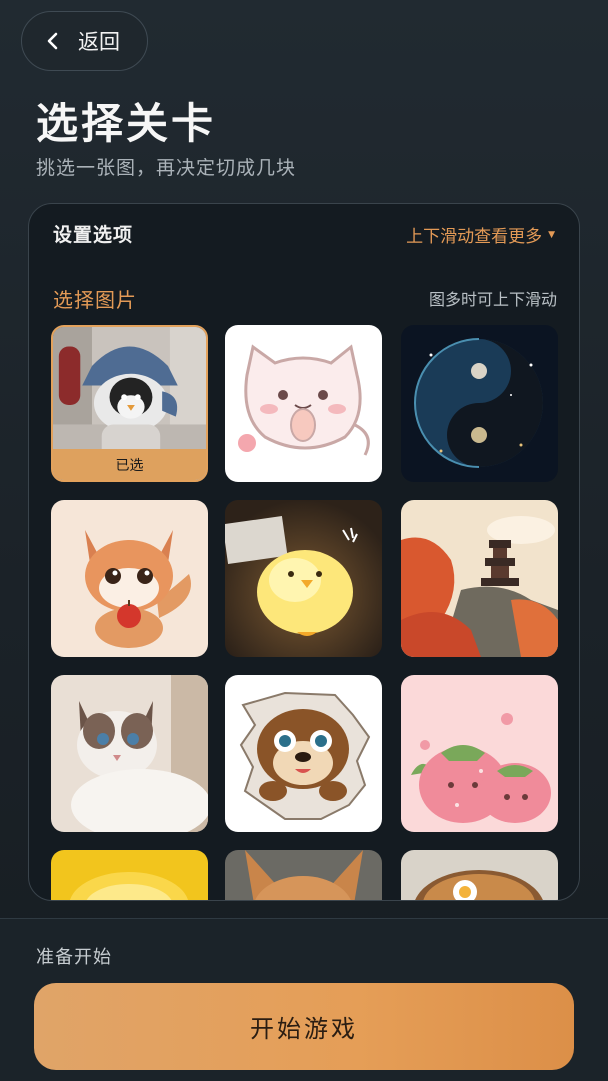  I want to click on ramen-bowl-image, so click(479, 875).